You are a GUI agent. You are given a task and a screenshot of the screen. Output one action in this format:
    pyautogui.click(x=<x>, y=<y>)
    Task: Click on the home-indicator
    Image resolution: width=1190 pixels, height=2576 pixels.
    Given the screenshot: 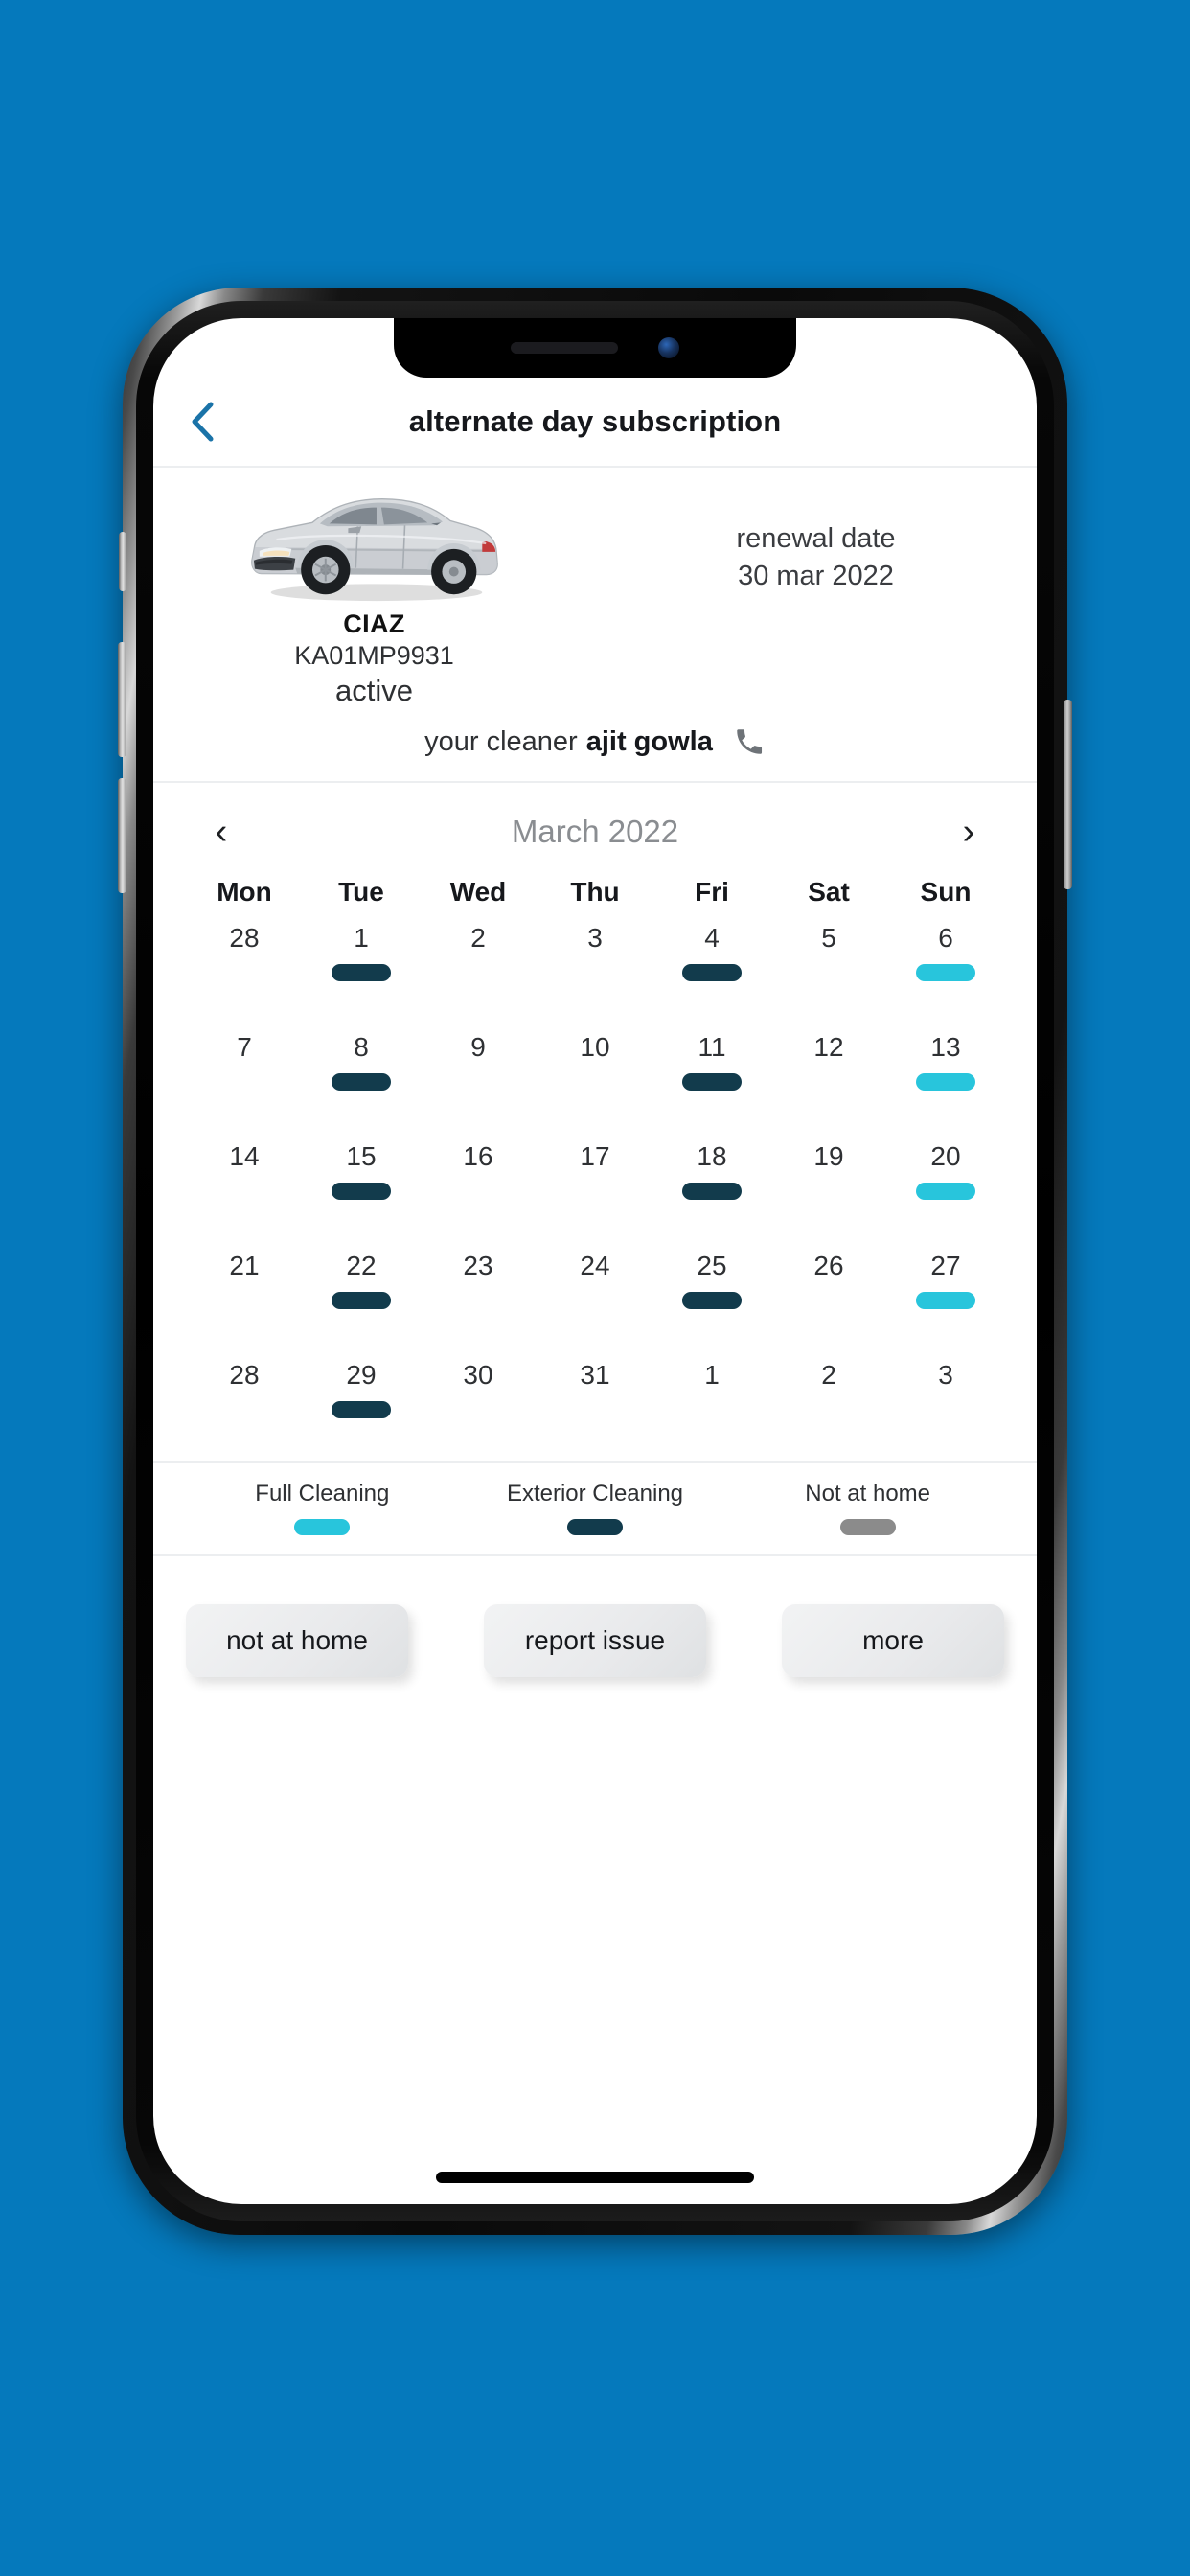 What is the action you would take?
    pyautogui.click(x=595, y=2177)
    